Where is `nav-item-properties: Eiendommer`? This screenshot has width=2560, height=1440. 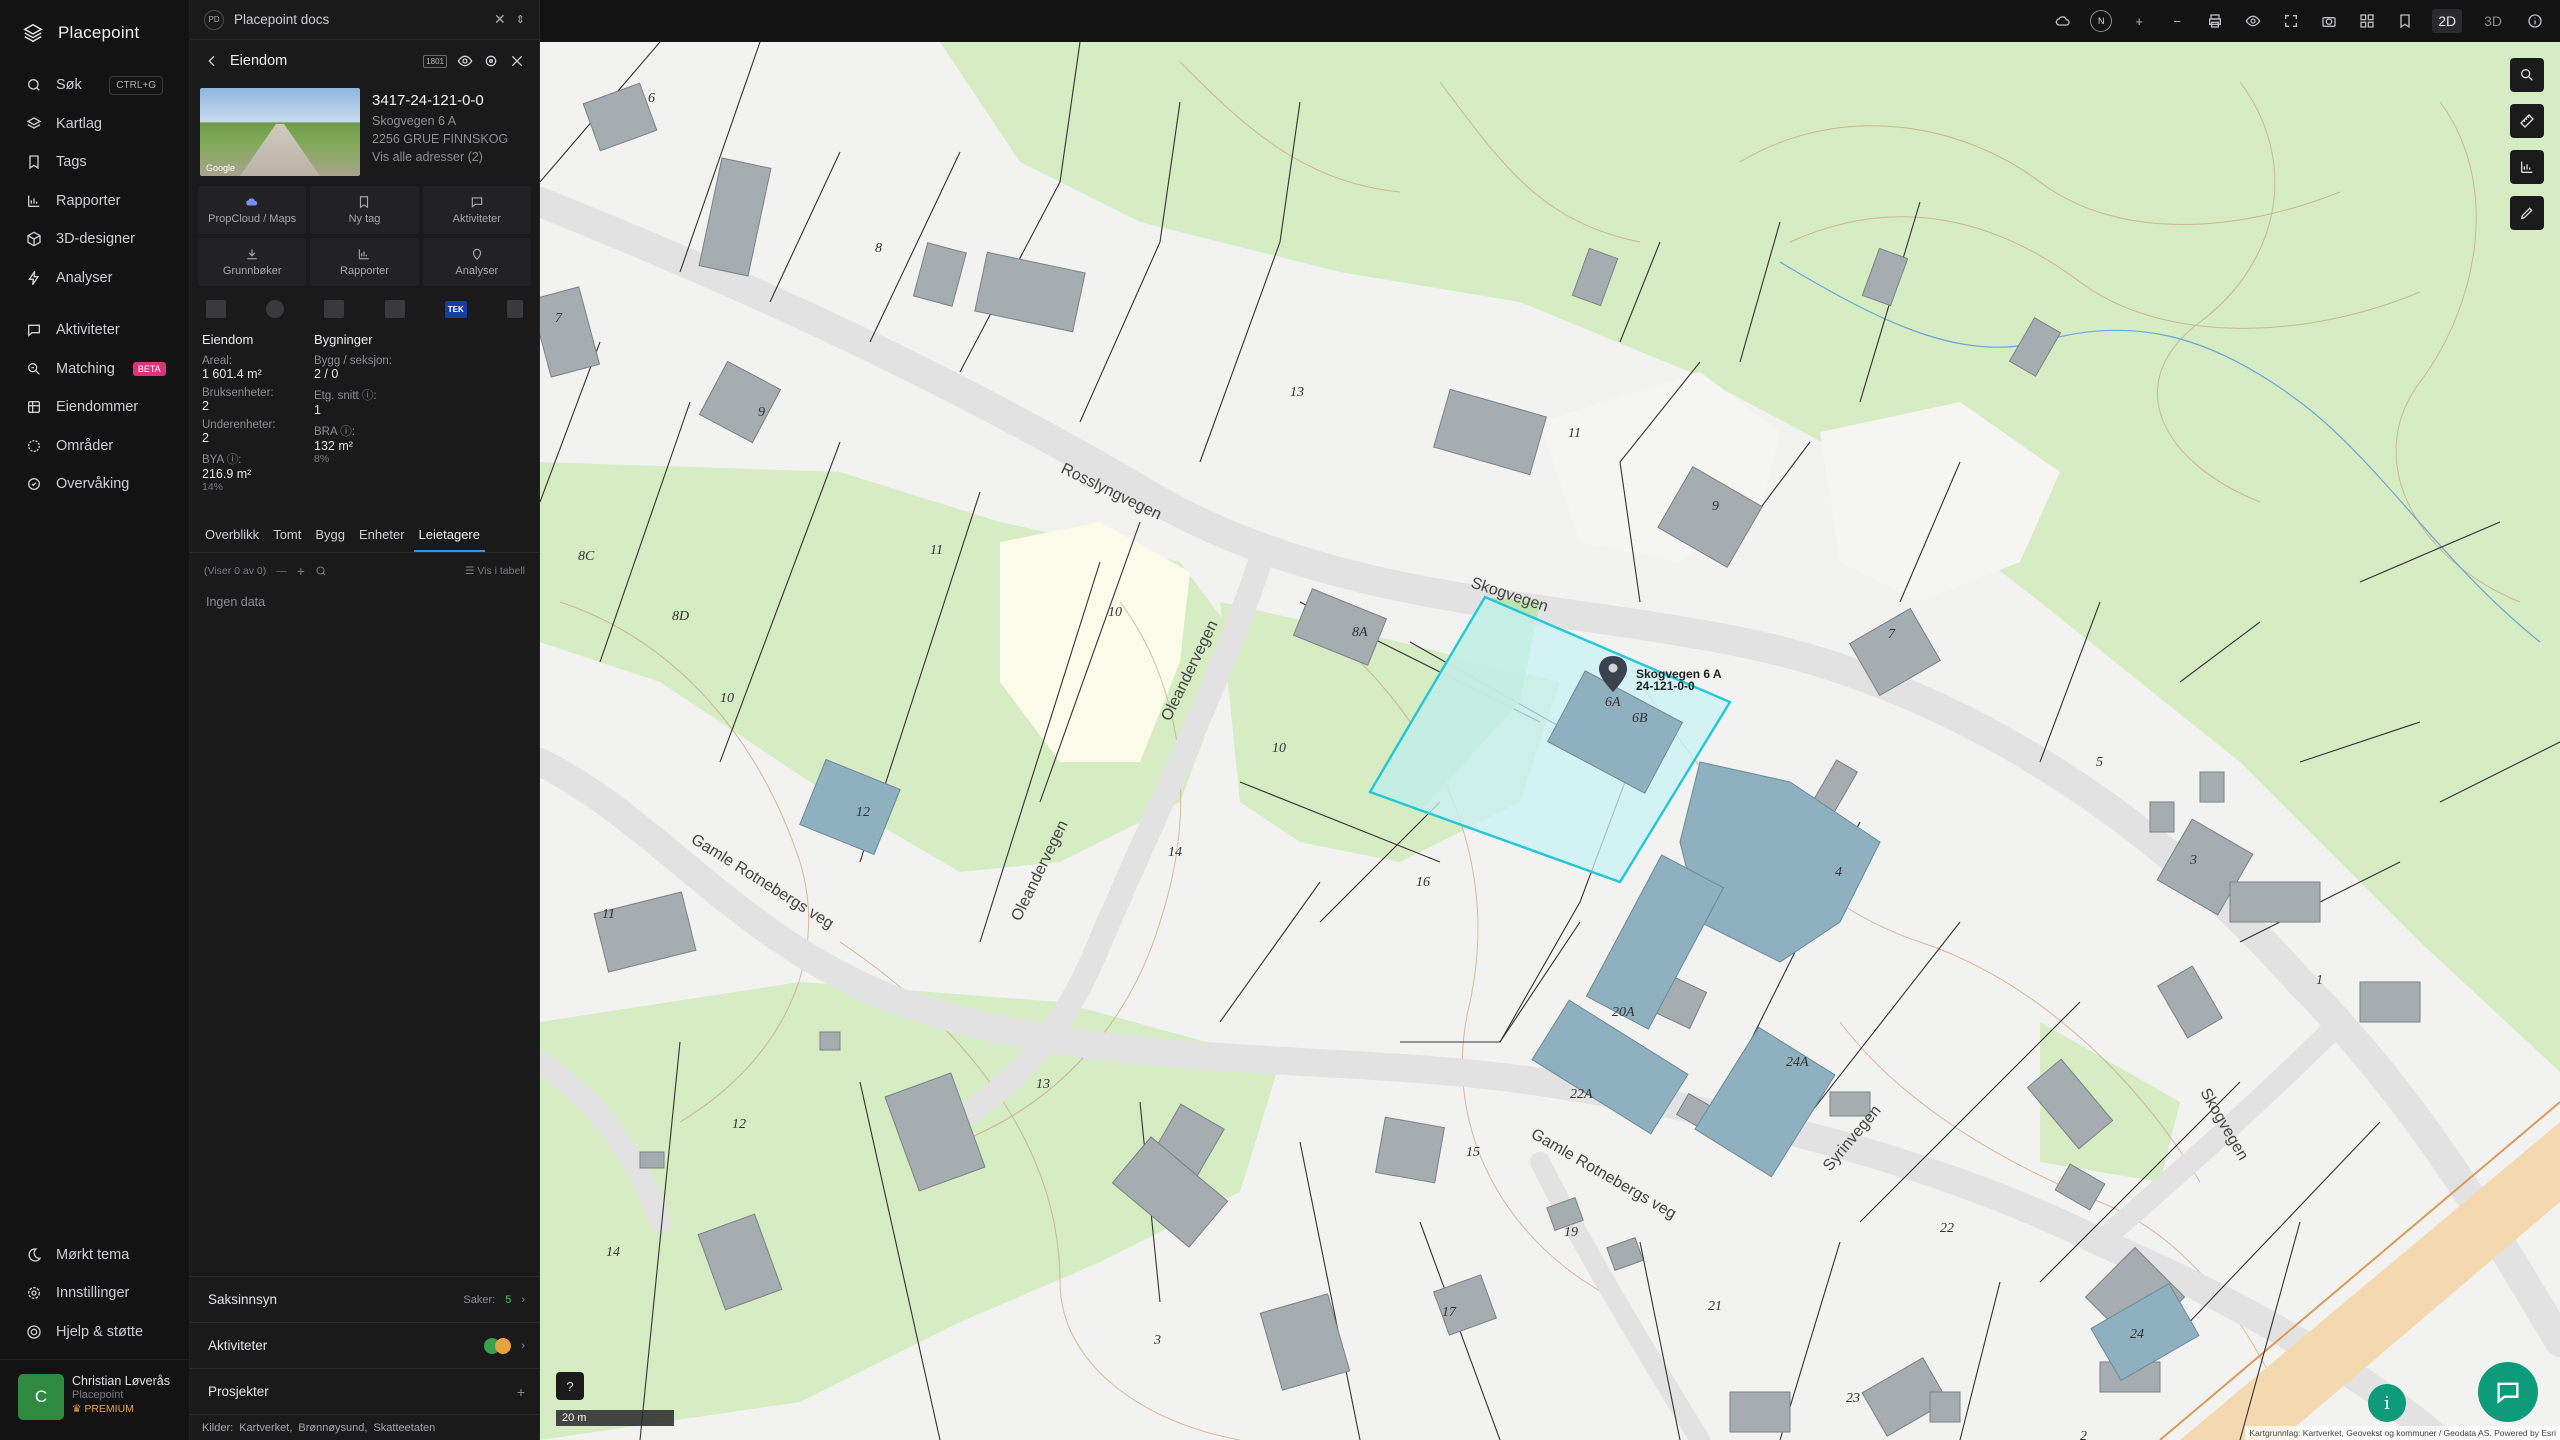
nav-item-properties: Eiendommer is located at coordinates (94, 407).